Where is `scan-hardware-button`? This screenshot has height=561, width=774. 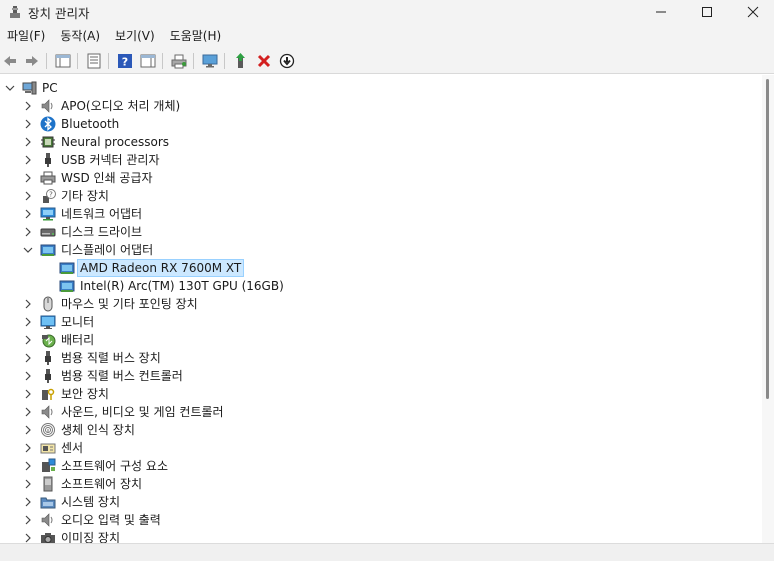
scan-hardware-button is located at coordinates (210, 61).